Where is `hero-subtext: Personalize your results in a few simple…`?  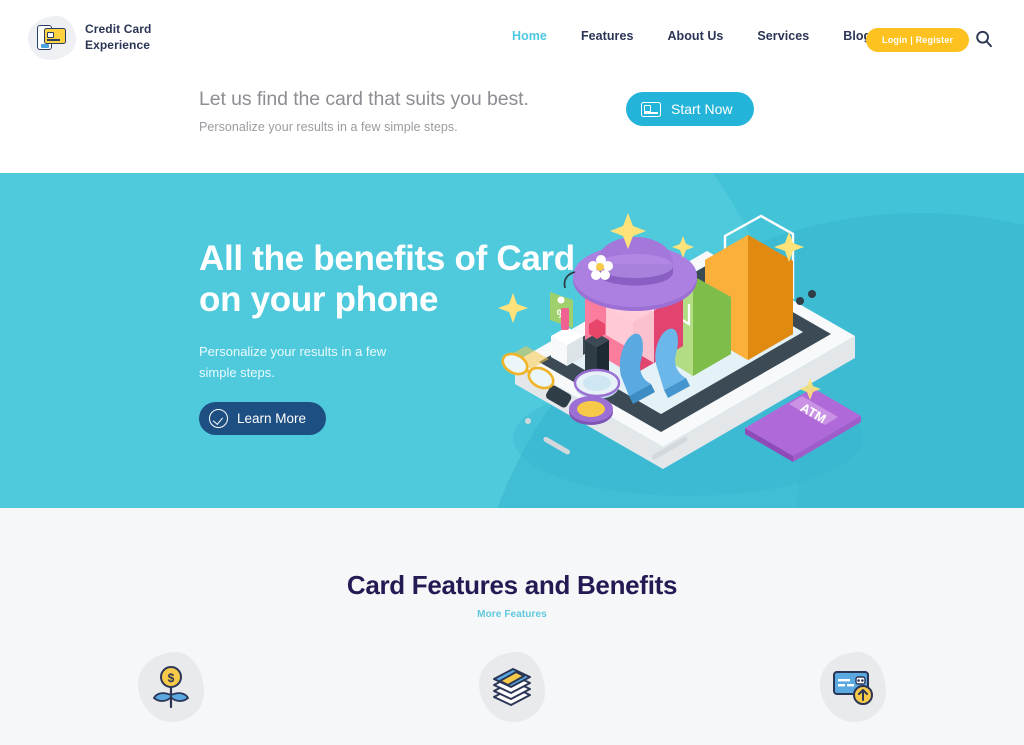
hero-subtext: Personalize your results in a few simple… is located at coordinates (292, 362).